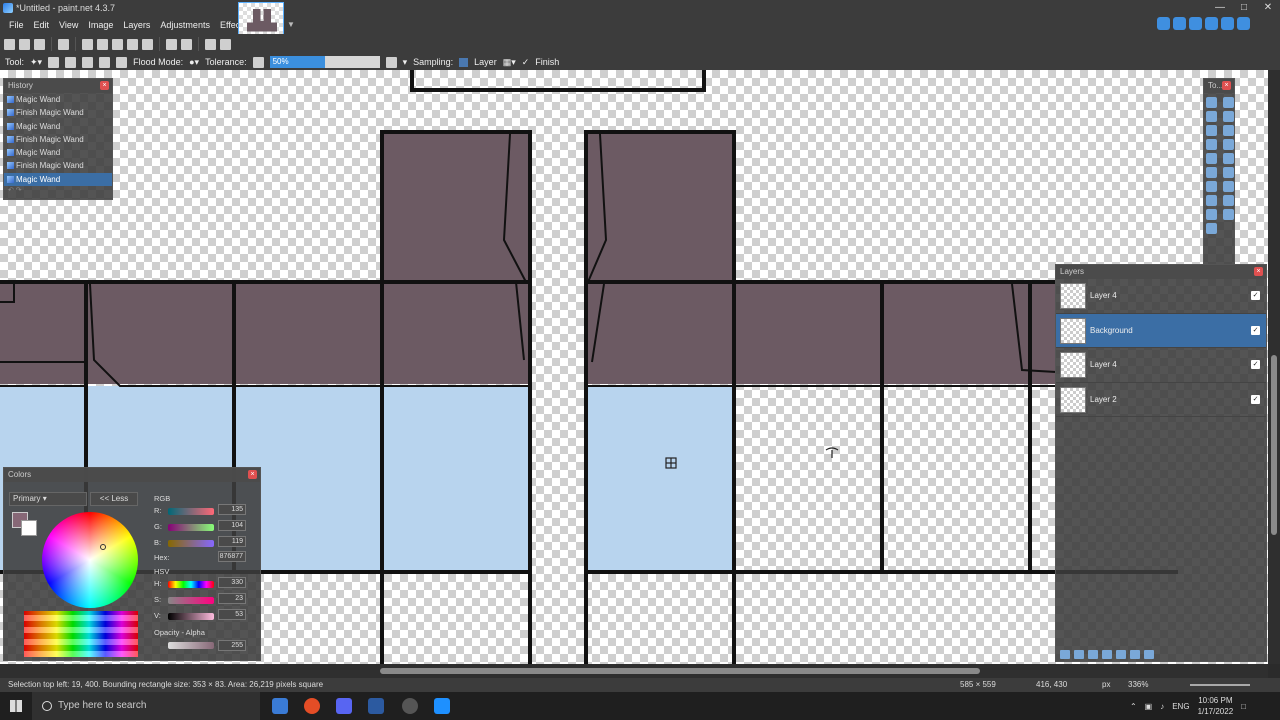 The image size is (1280, 720). What do you see at coordinates (186, 44) in the screenshot?
I see `redo-icon` at bounding box center [186, 44].